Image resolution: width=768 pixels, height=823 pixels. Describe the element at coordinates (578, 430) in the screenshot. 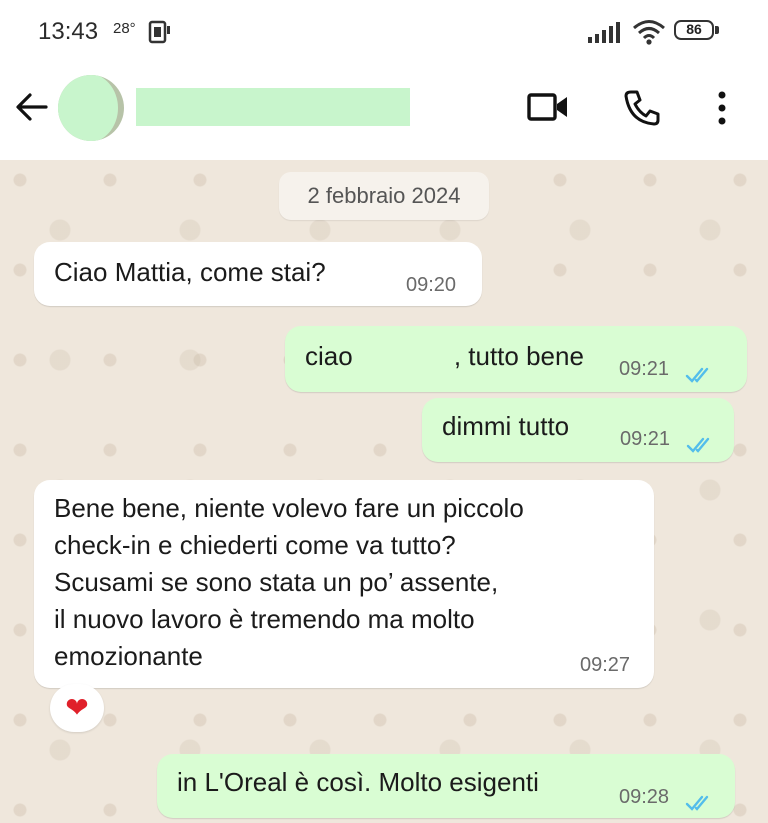

I see `message-outgoing: dimmi tutto 09:21` at that location.